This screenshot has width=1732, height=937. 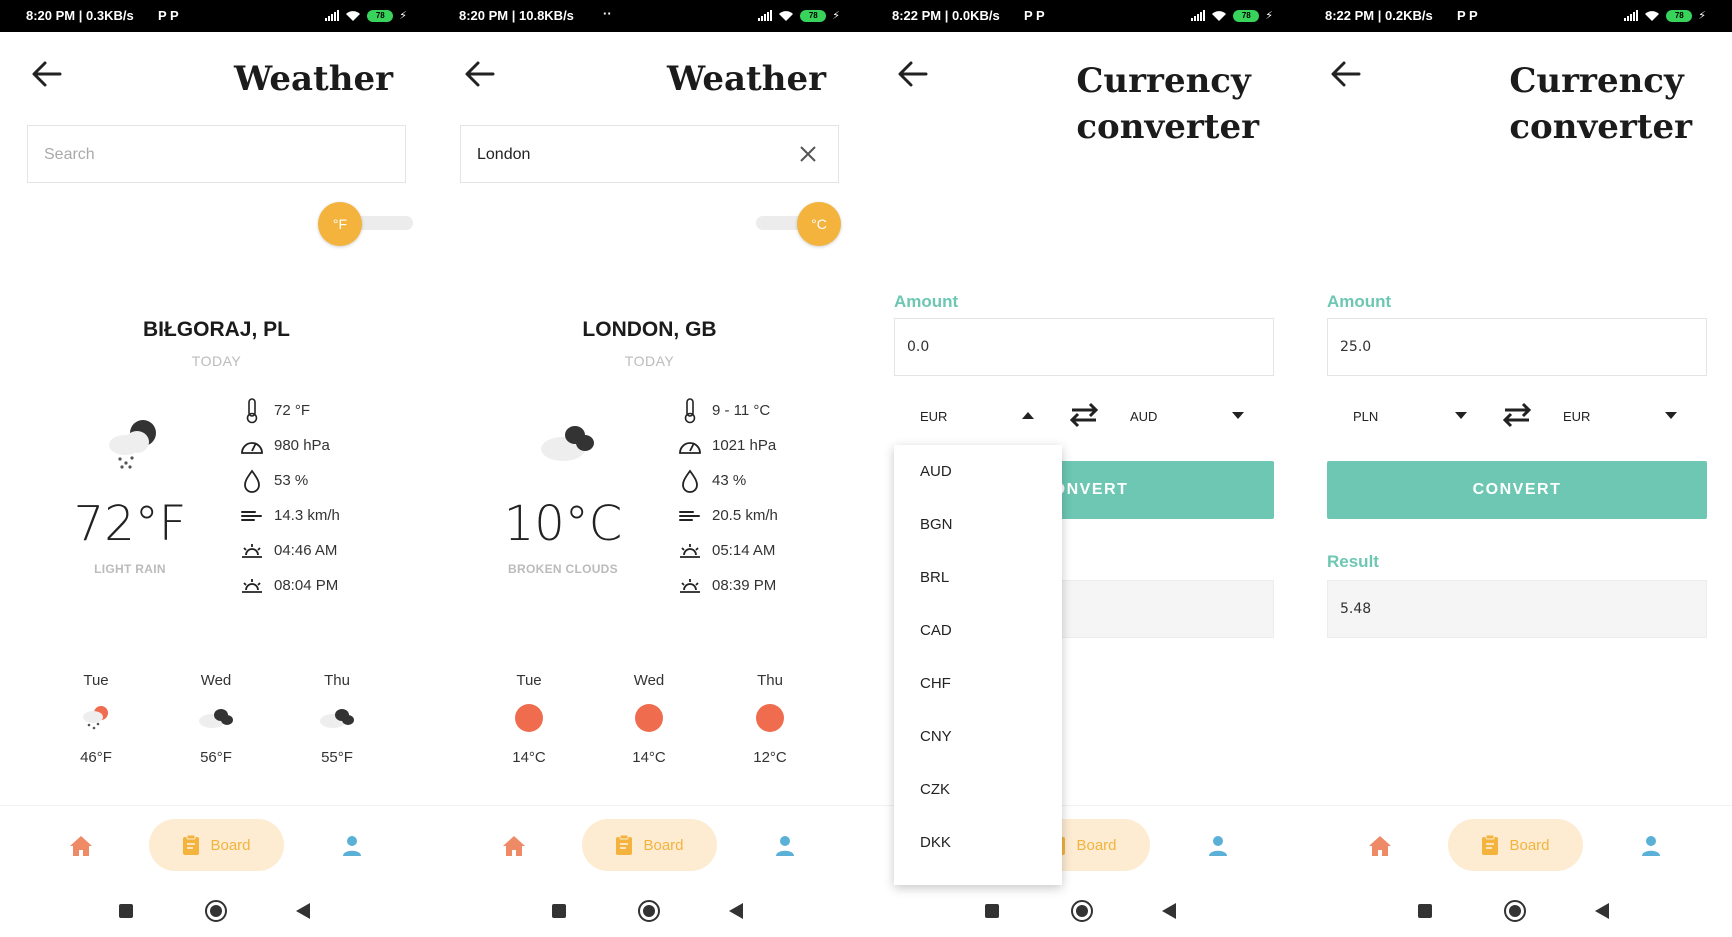 What do you see at coordinates (567, 443) in the screenshot?
I see `broken-clouds-icon` at bounding box center [567, 443].